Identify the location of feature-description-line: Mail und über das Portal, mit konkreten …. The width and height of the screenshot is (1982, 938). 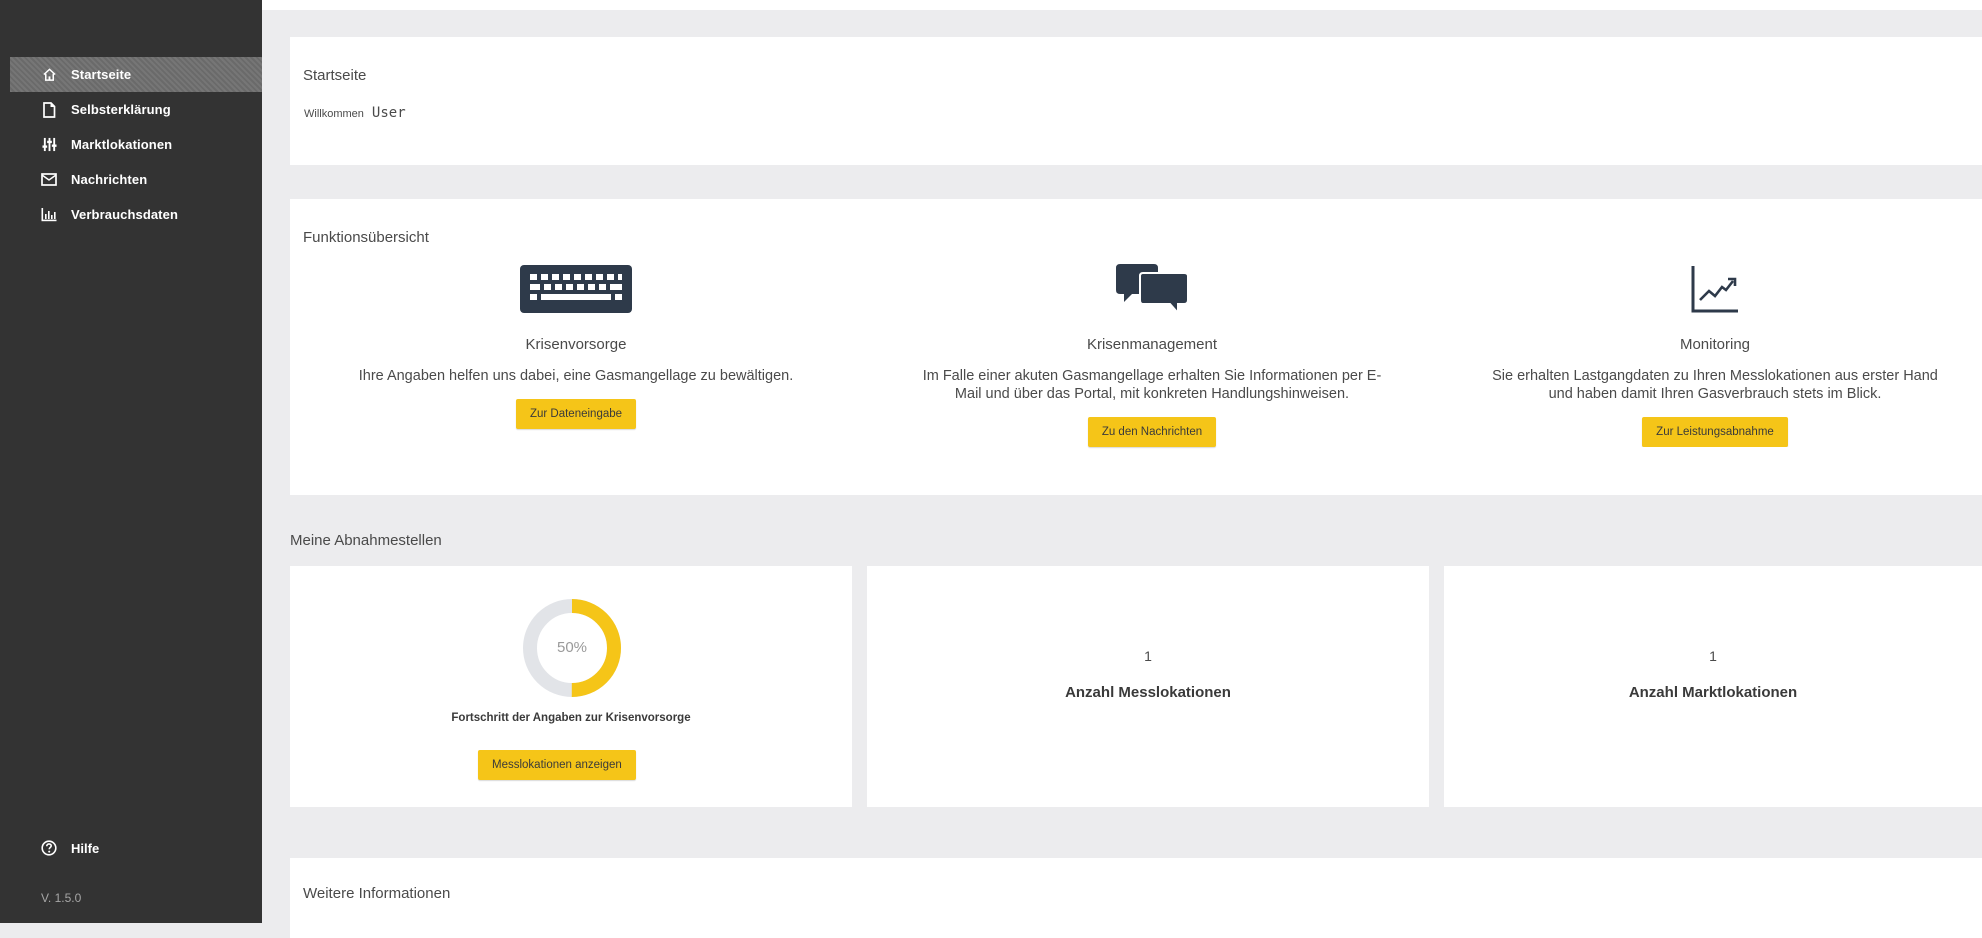
(1152, 394).